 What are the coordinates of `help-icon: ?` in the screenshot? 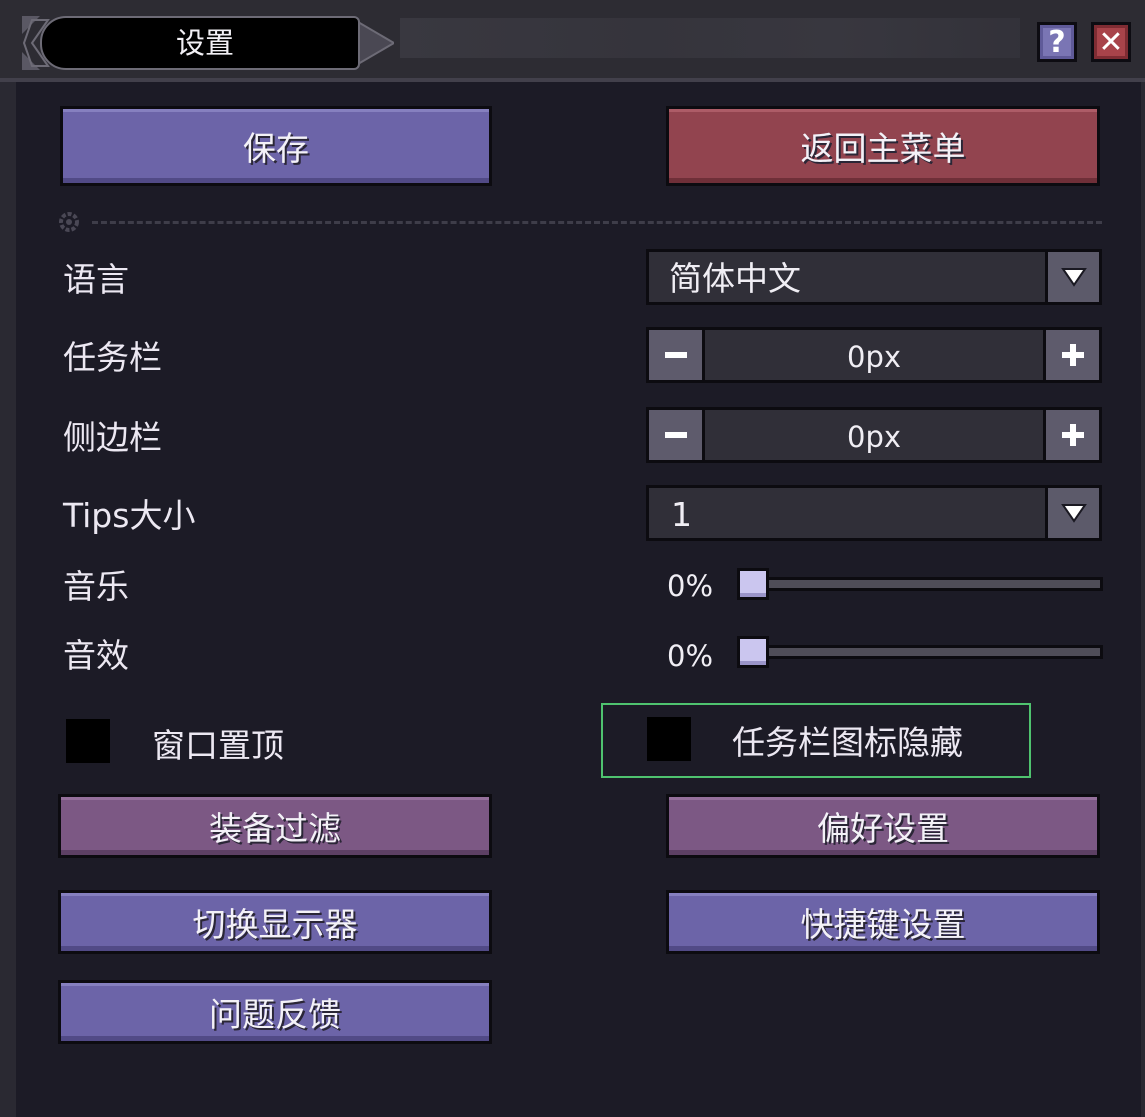 It's located at (1057, 42).